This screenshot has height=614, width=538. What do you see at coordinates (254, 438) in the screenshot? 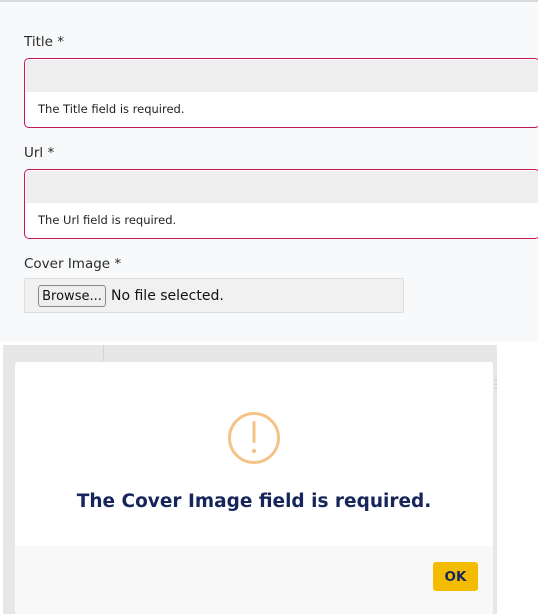
I see `warning-icon` at bounding box center [254, 438].